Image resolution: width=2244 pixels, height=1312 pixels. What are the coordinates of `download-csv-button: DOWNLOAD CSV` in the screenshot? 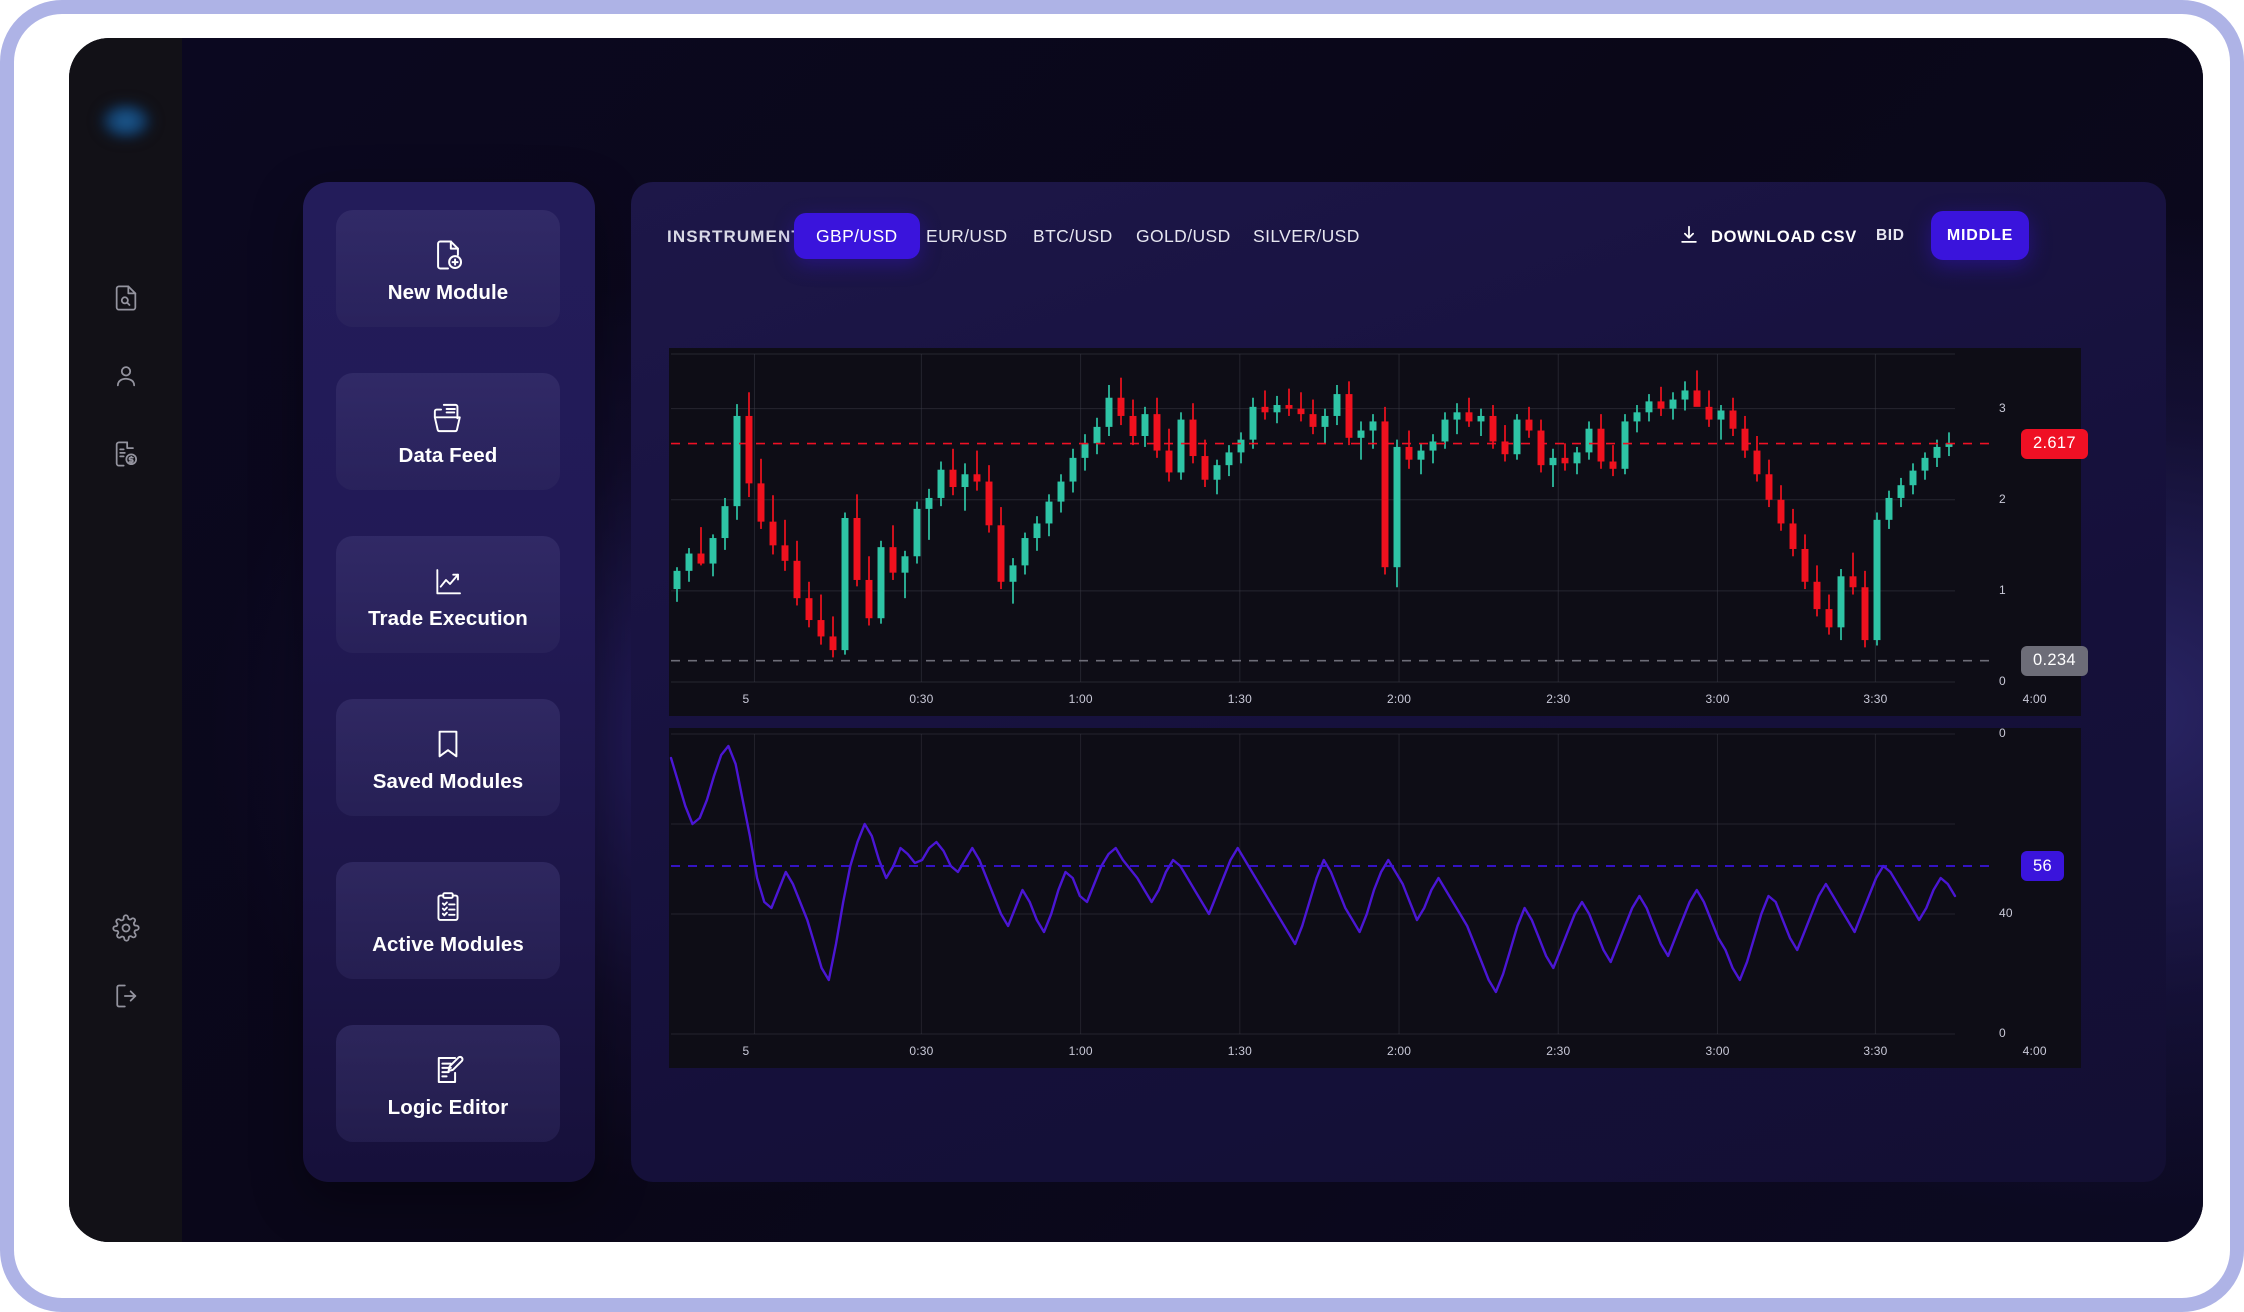 It's located at (1767, 237).